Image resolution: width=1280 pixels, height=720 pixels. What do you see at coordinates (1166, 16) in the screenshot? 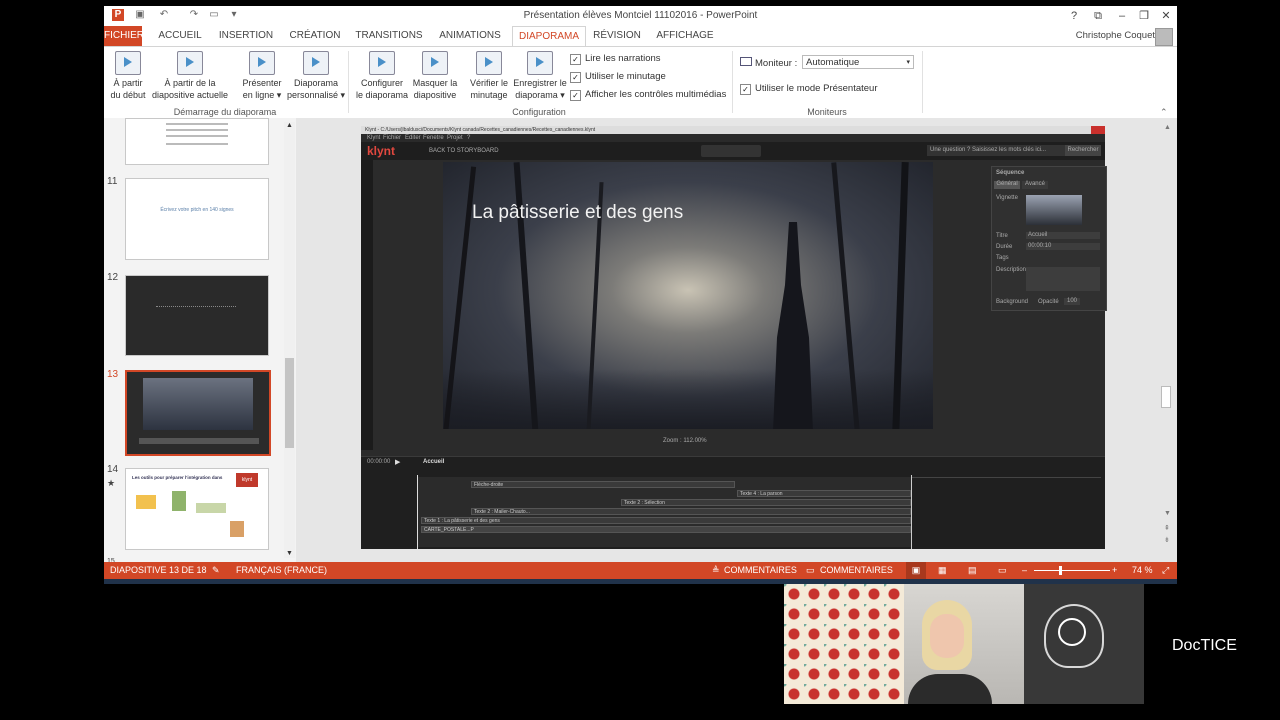
I see `close-icon: ✕` at bounding box center [1166, 16].